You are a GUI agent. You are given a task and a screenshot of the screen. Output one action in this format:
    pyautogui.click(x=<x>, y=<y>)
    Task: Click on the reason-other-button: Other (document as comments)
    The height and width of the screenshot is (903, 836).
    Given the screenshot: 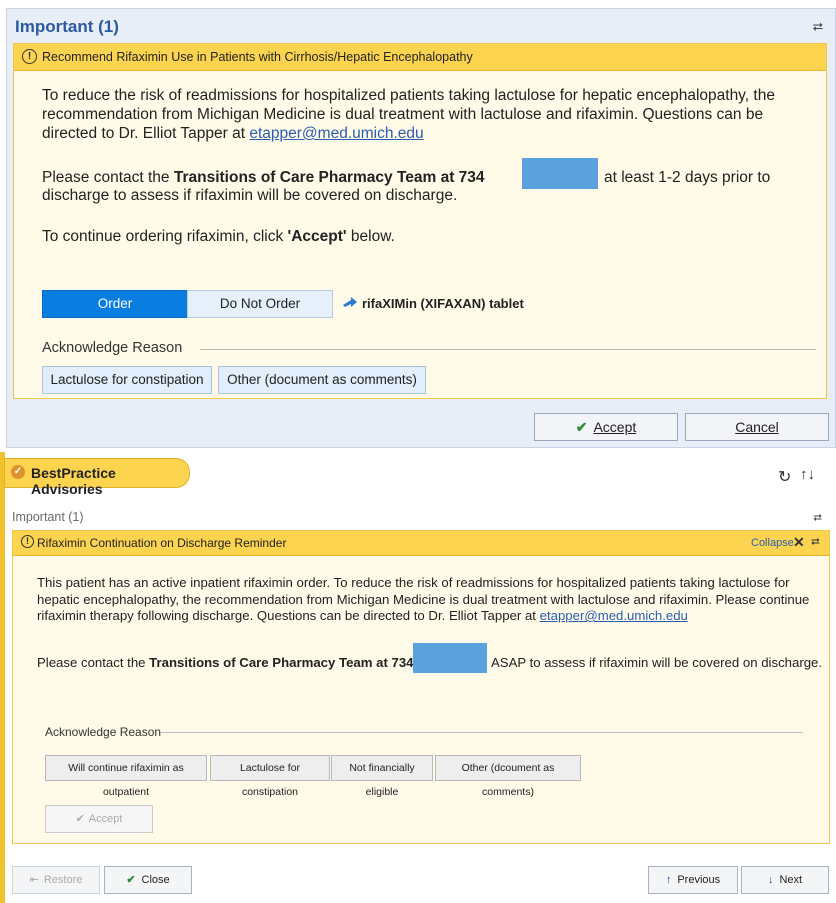 What is the action you would take?
    pyautogui.click(x=322, y=380)
    